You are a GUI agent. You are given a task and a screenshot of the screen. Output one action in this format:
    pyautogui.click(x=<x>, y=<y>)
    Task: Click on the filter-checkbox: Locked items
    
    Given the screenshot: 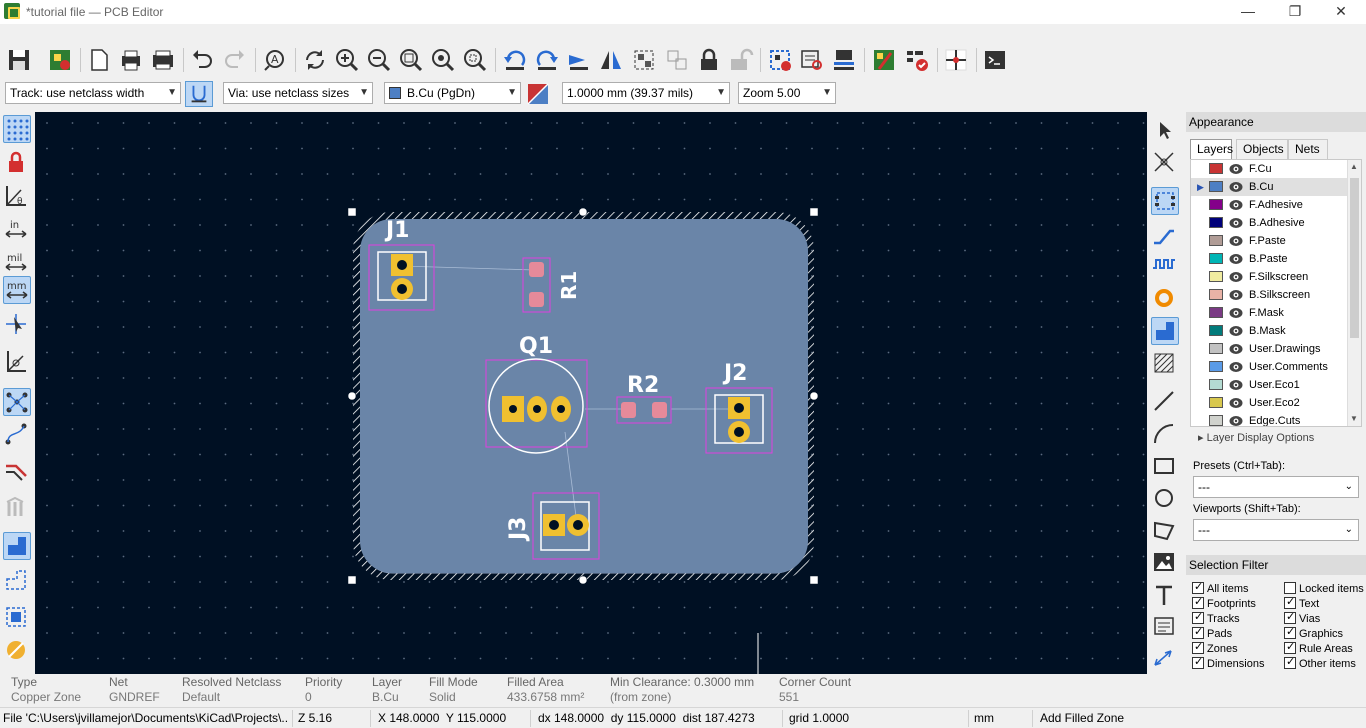 What is the action you would take?
    pyautogui.click(x=1324, y=589)
    